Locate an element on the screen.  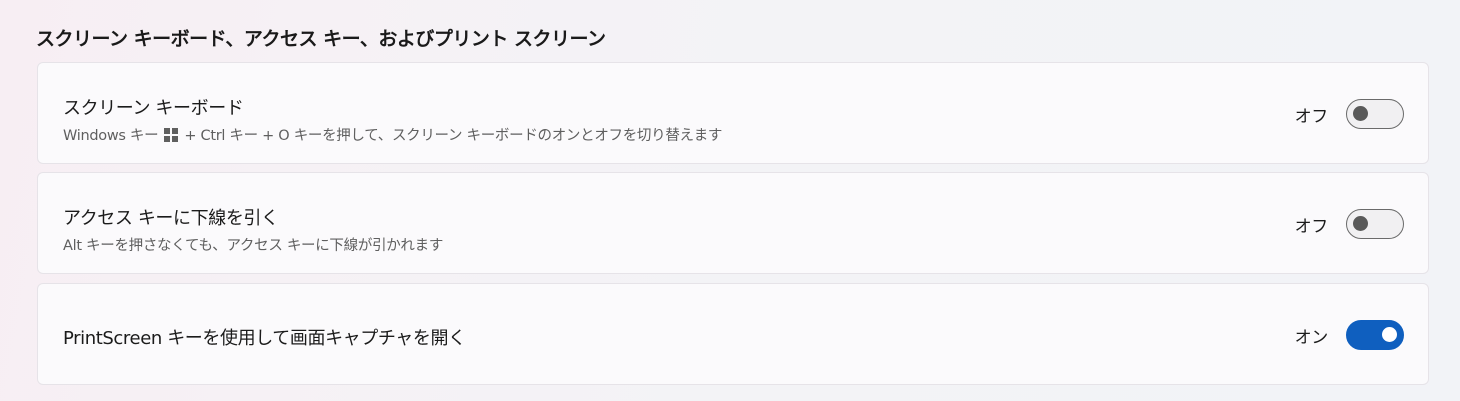
windows-logo-icon is located at coordinates (171, 134).